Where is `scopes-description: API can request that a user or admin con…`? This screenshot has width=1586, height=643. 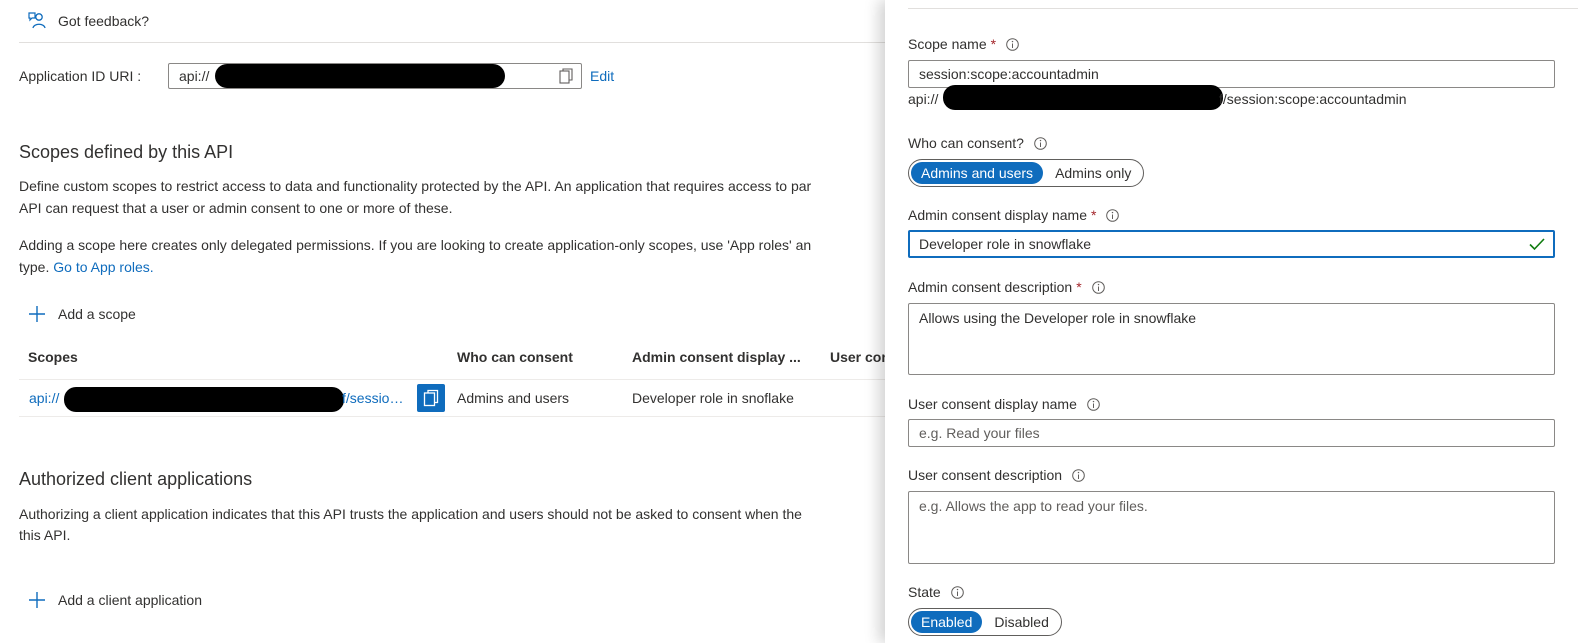 scopes-description: API can request that a user or admin con… is located at coordinates (236, 208).